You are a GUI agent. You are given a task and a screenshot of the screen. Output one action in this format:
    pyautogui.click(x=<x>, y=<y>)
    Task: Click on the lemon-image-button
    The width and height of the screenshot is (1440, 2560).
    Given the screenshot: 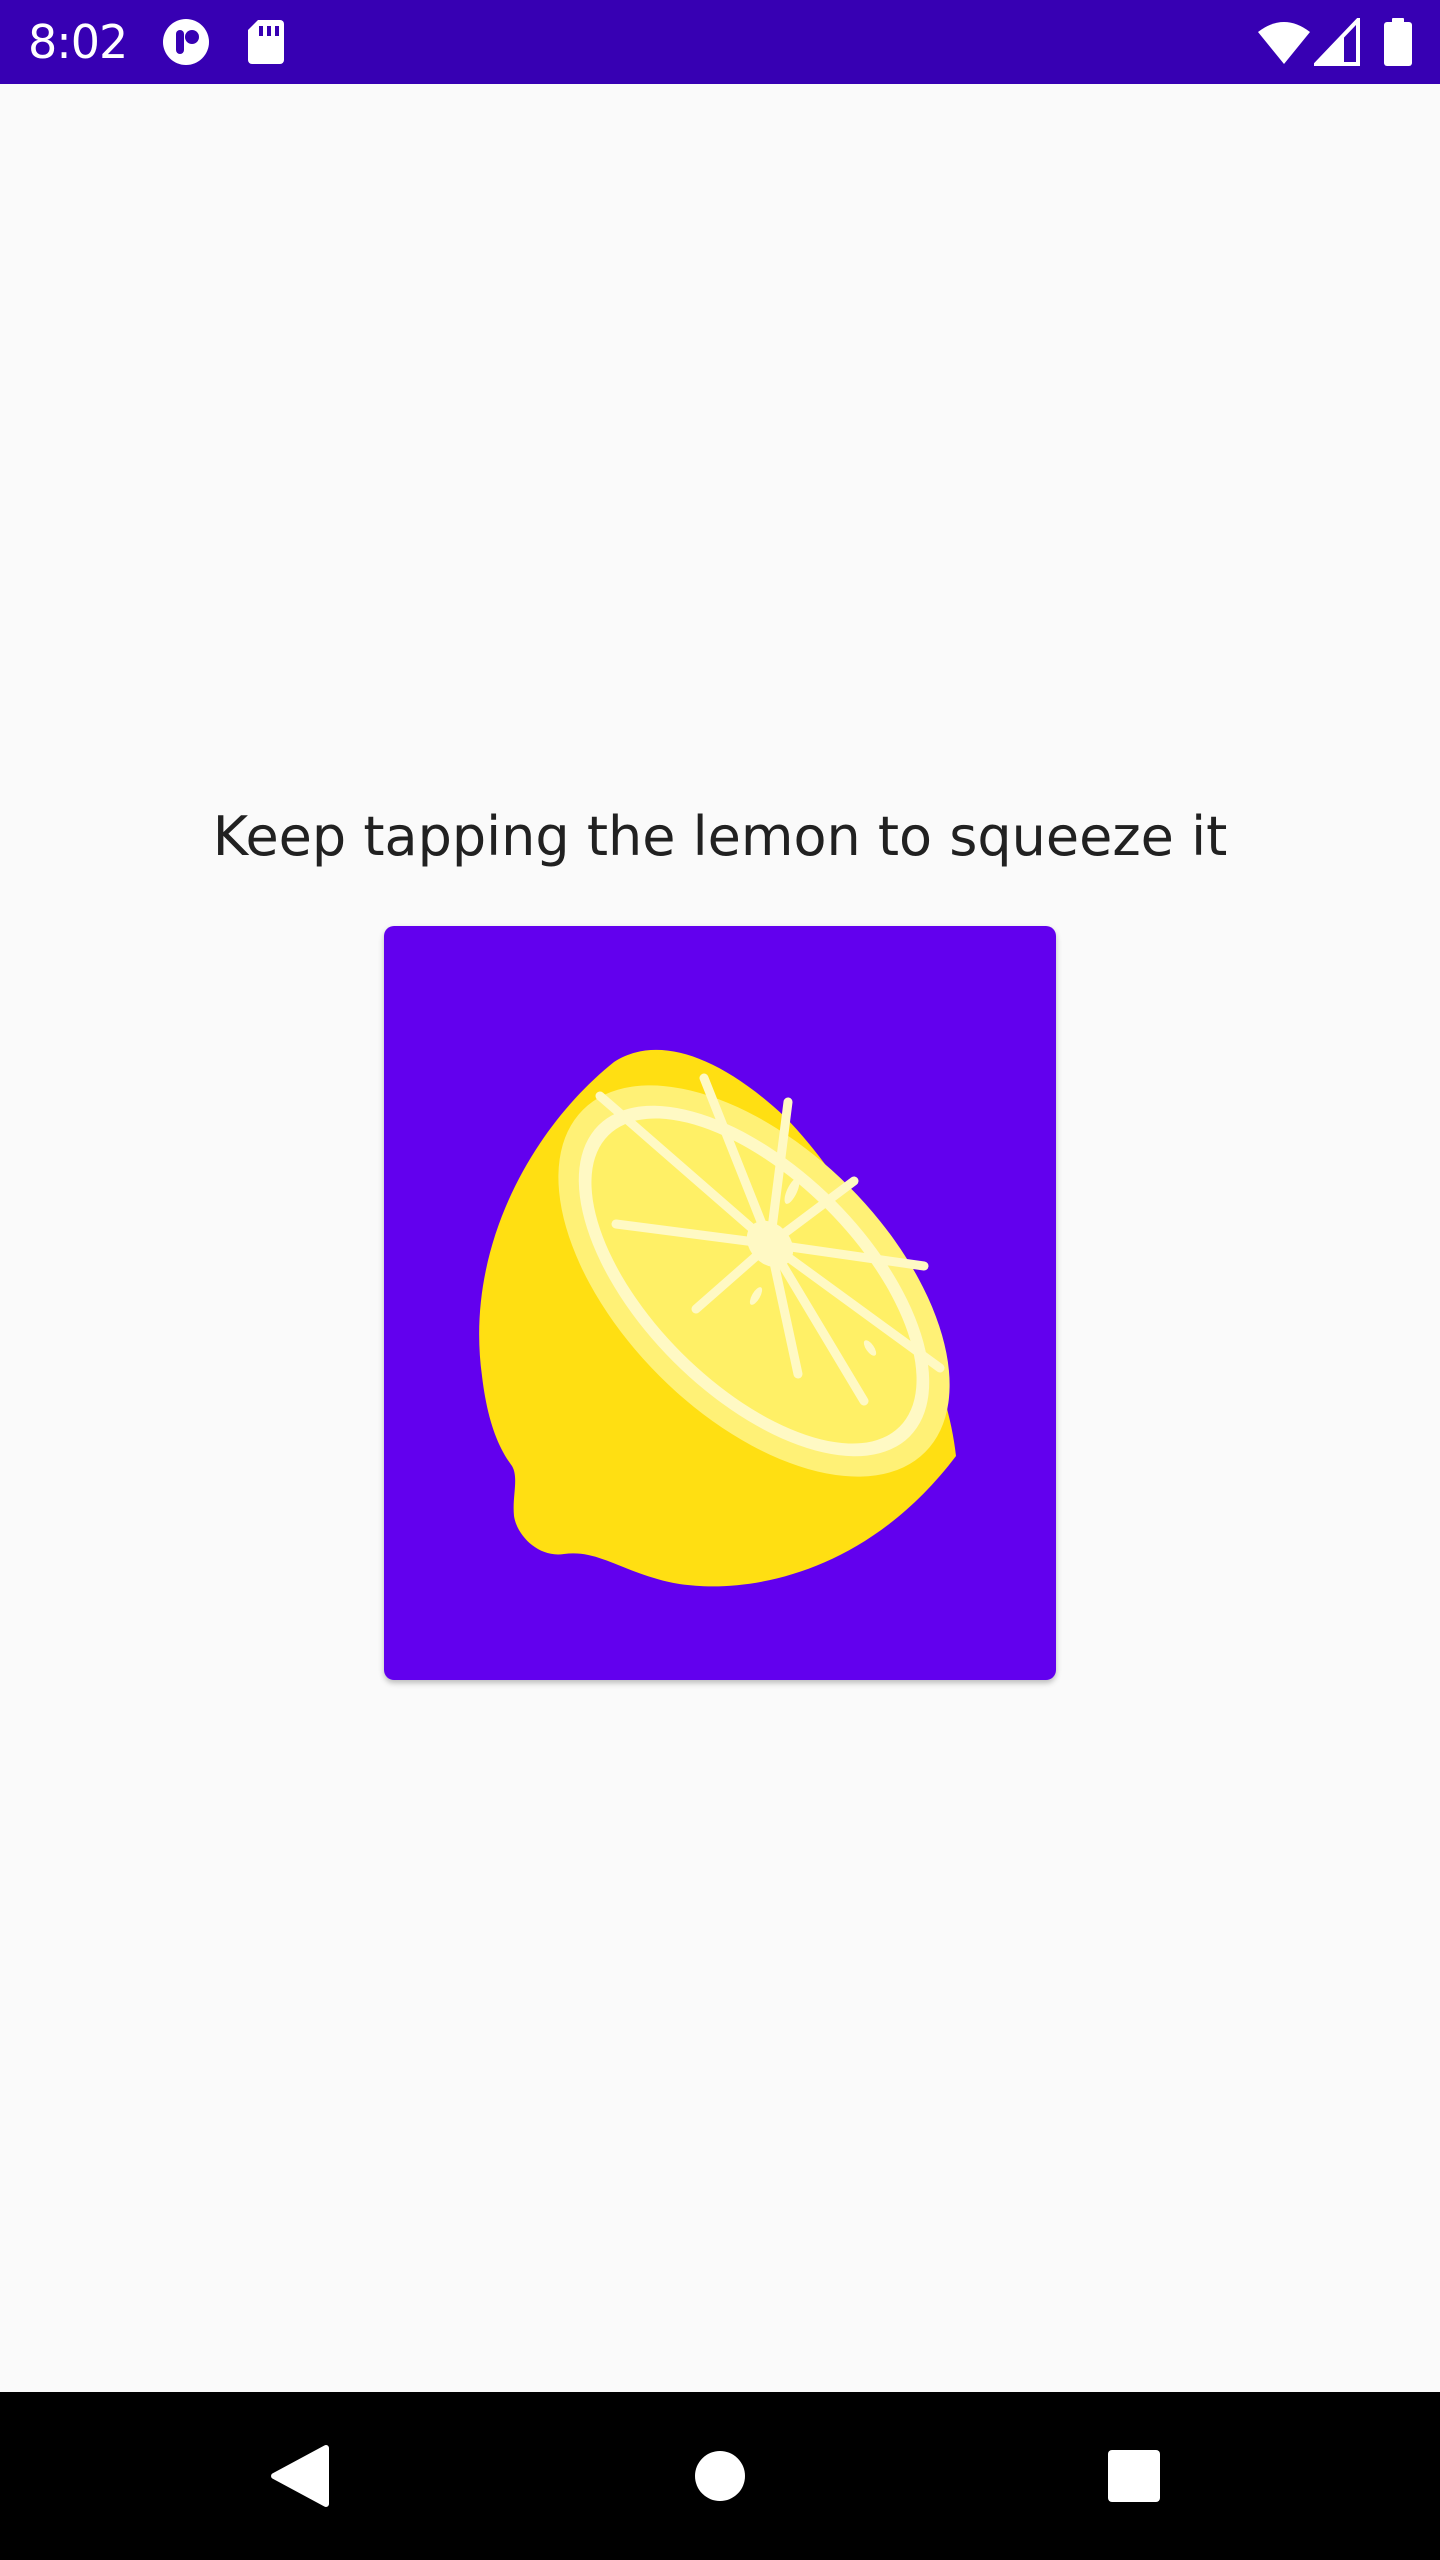 What is the action you would take?
    pyautogui.click(x=720, y=1303)
    